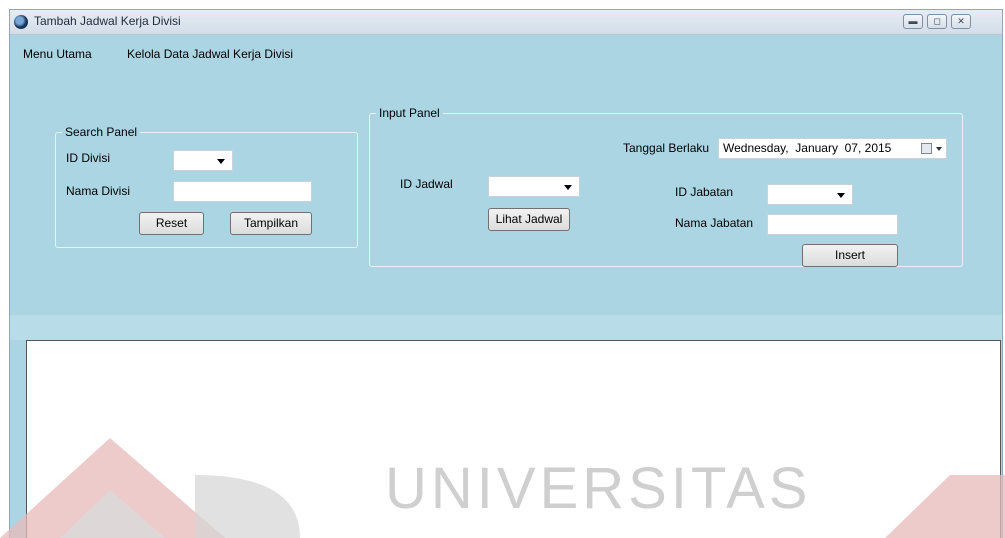 This screenshot has height=538, width=1005. Describe the element at coordinates (107, 21) in the screenshot. I see `window-title: Tambah Jadwal Kerja Divisi` at that location.